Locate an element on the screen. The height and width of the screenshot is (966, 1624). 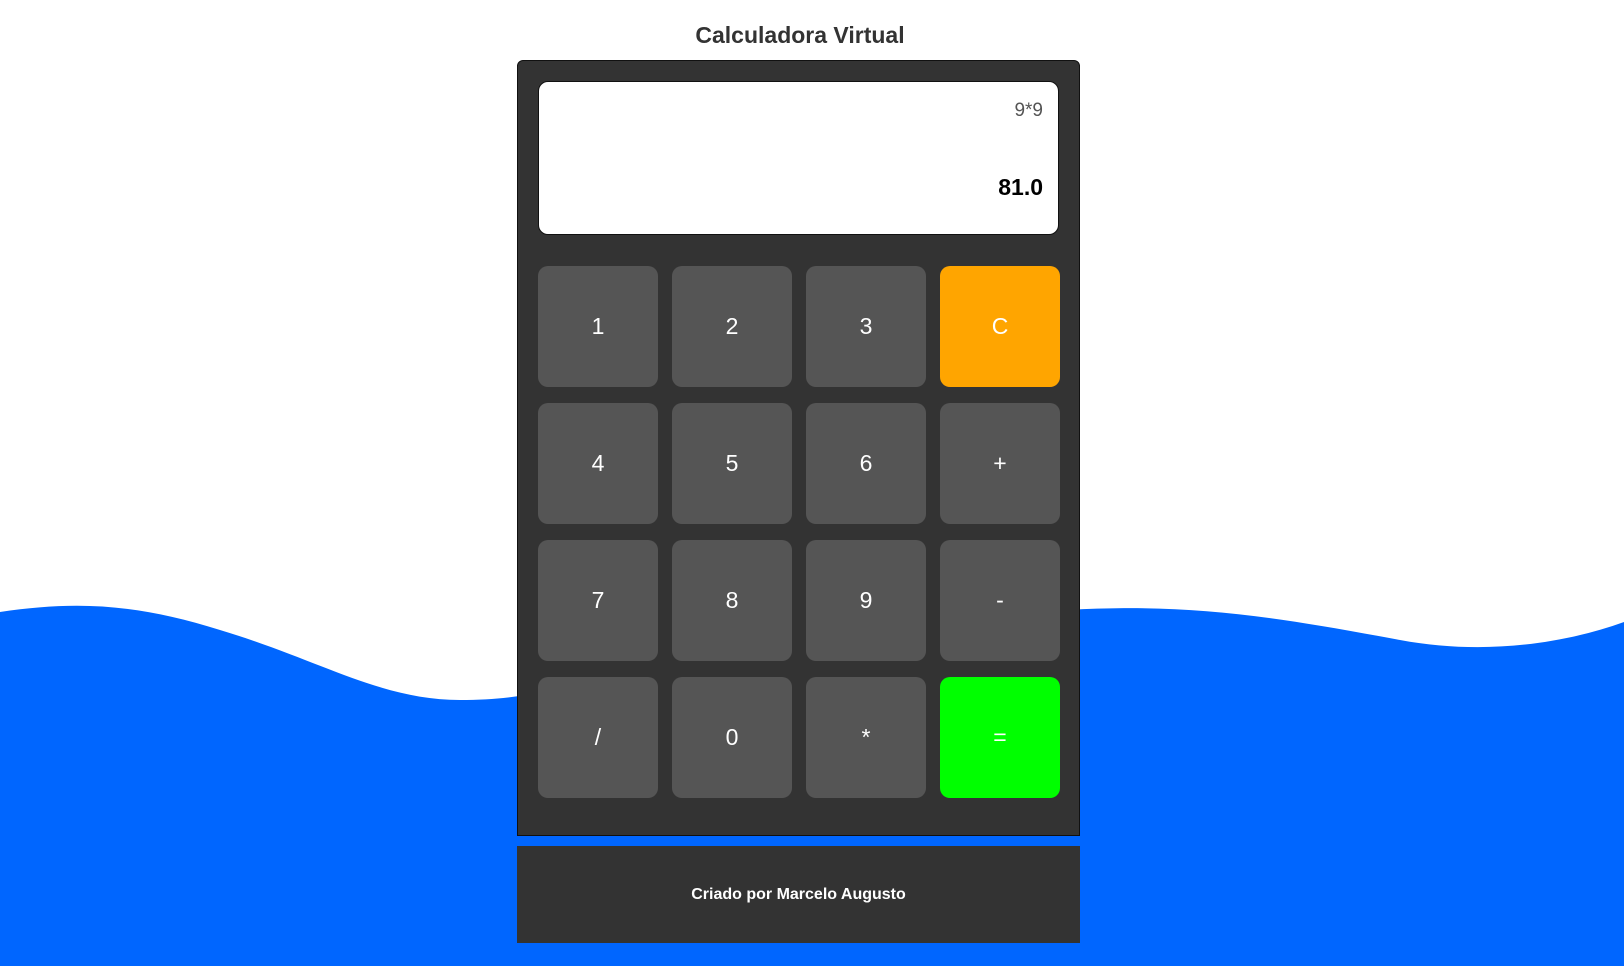
key-2: 2 is located at coordinates (732, 326).